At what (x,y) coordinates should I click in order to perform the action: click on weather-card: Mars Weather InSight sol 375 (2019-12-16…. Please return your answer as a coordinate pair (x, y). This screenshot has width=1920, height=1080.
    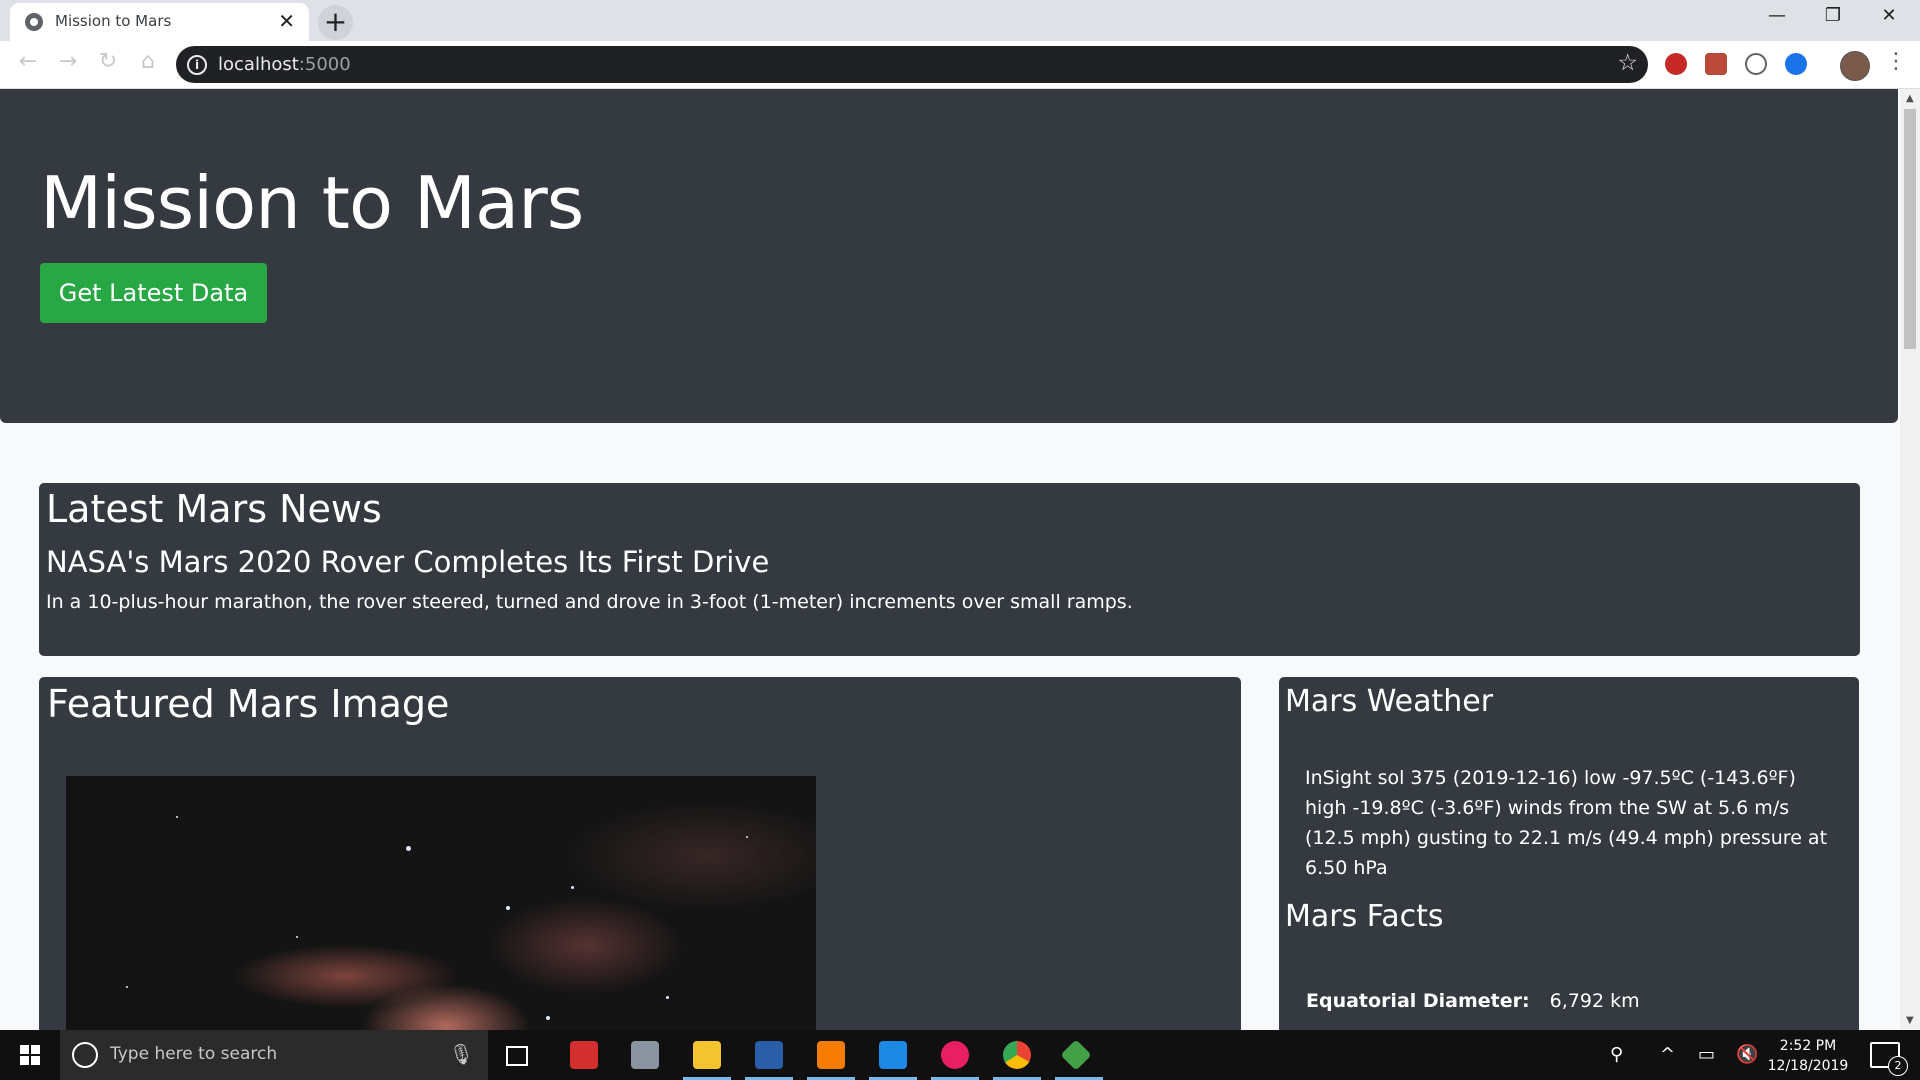
    Looking at the image, I should click on (1569, 853).